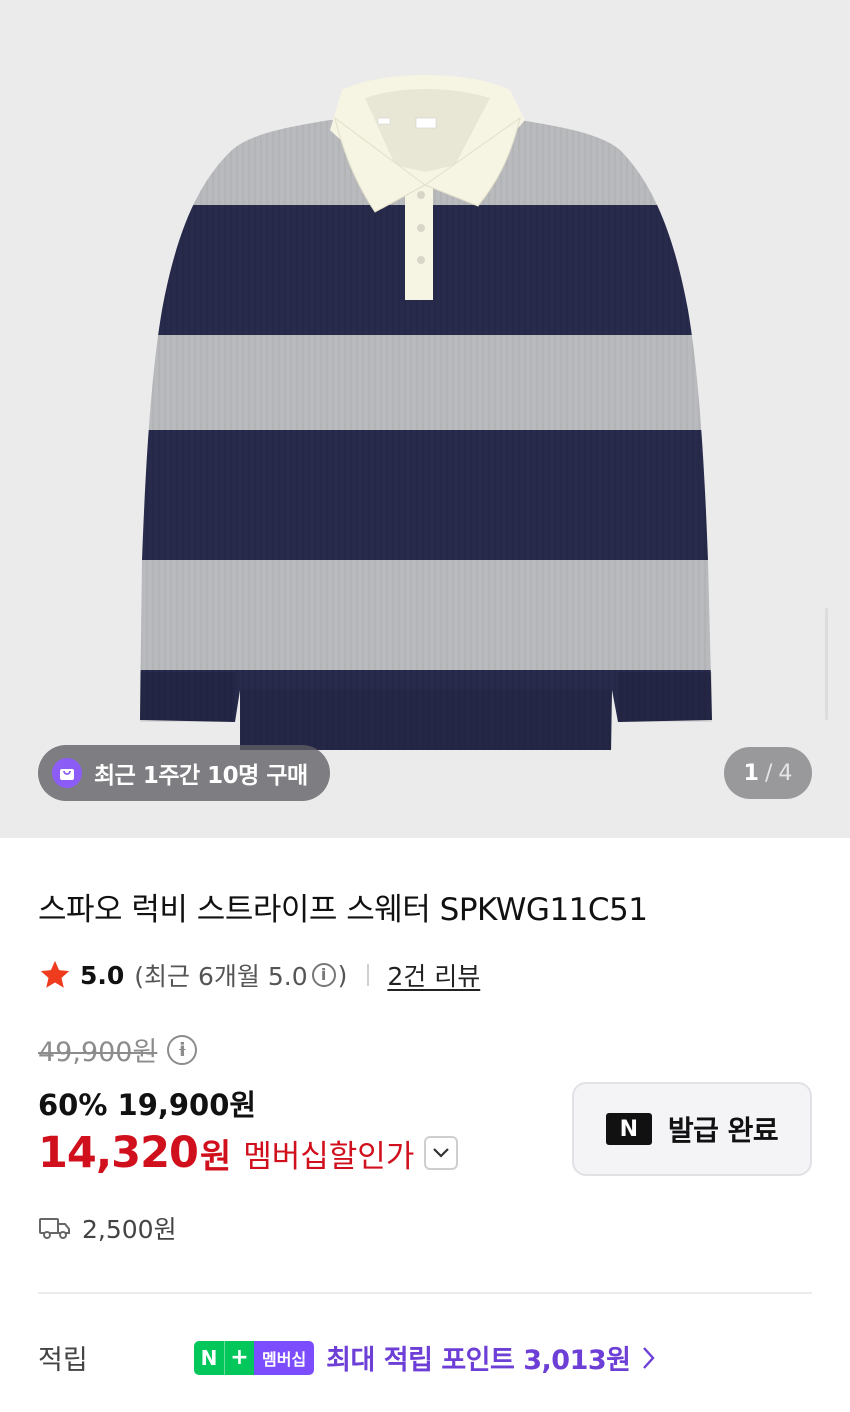 This screenshot has height=1412, width=850. I want to click on rating-row: 5.0 (최근 6개월 5.0 i ) 2건 리뷰, so click(259, 975).